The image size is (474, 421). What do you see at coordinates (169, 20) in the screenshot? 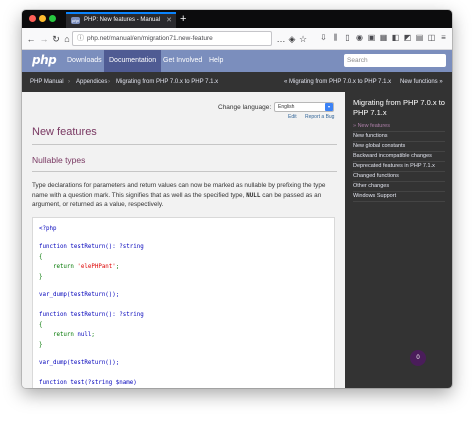
I see `close-tab-icon: ✕` at bounding box center [169, 20].